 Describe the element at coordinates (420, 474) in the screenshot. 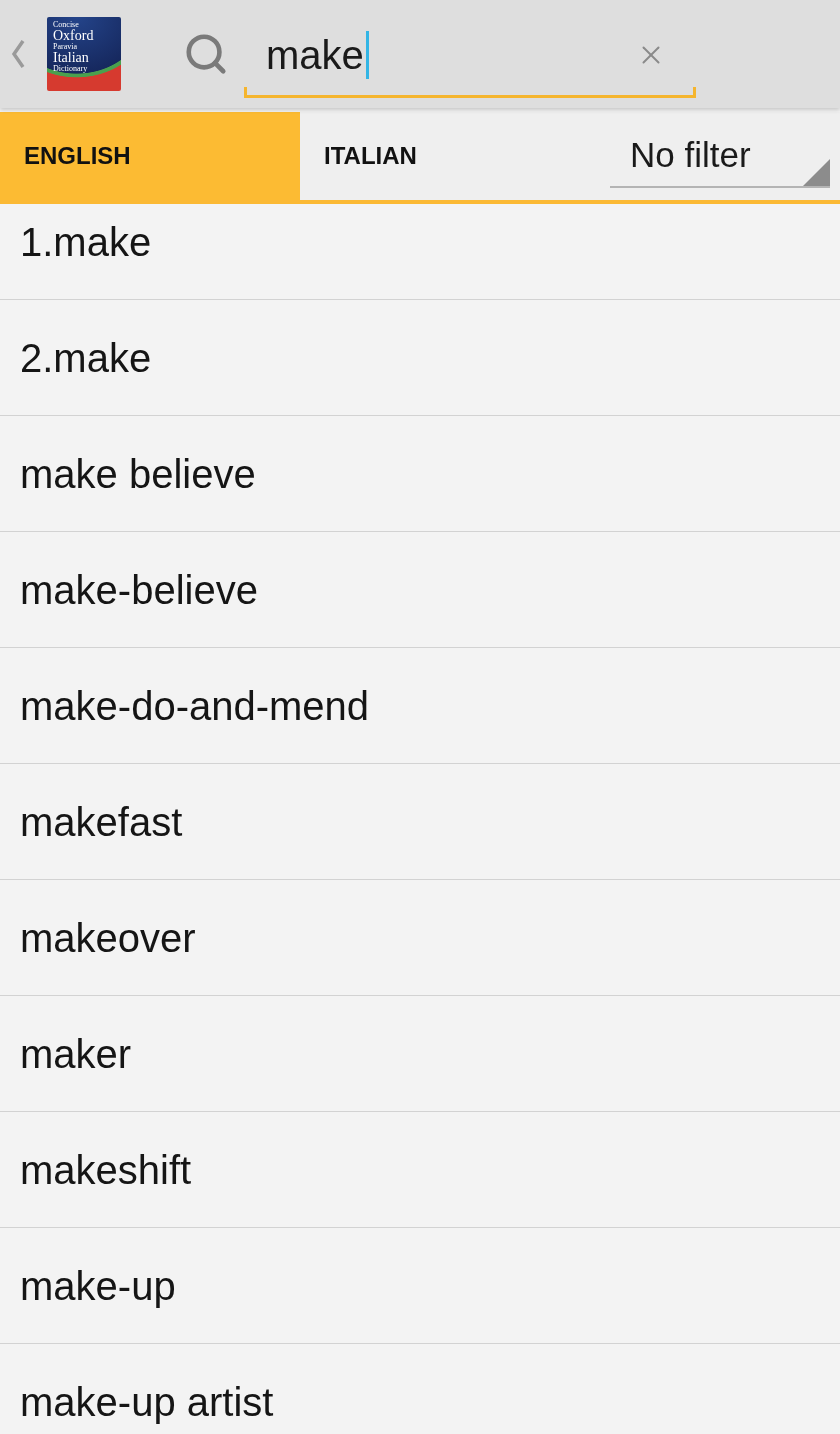

I see `word-list-item: make believe` at that location.